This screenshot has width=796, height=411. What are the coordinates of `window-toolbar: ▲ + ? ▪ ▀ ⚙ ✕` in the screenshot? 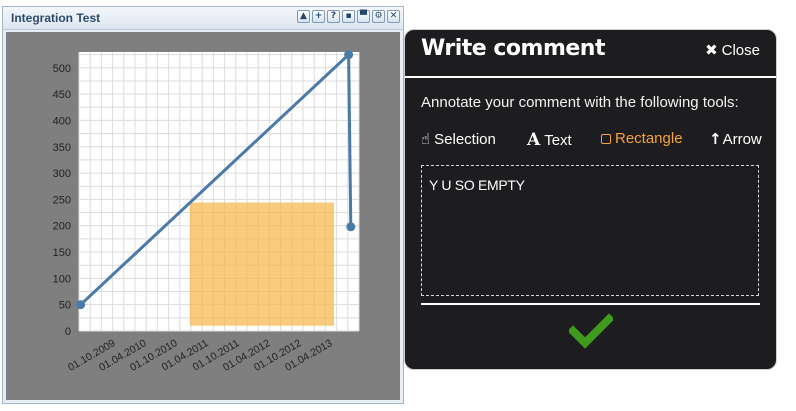 It's located at (348, 16).